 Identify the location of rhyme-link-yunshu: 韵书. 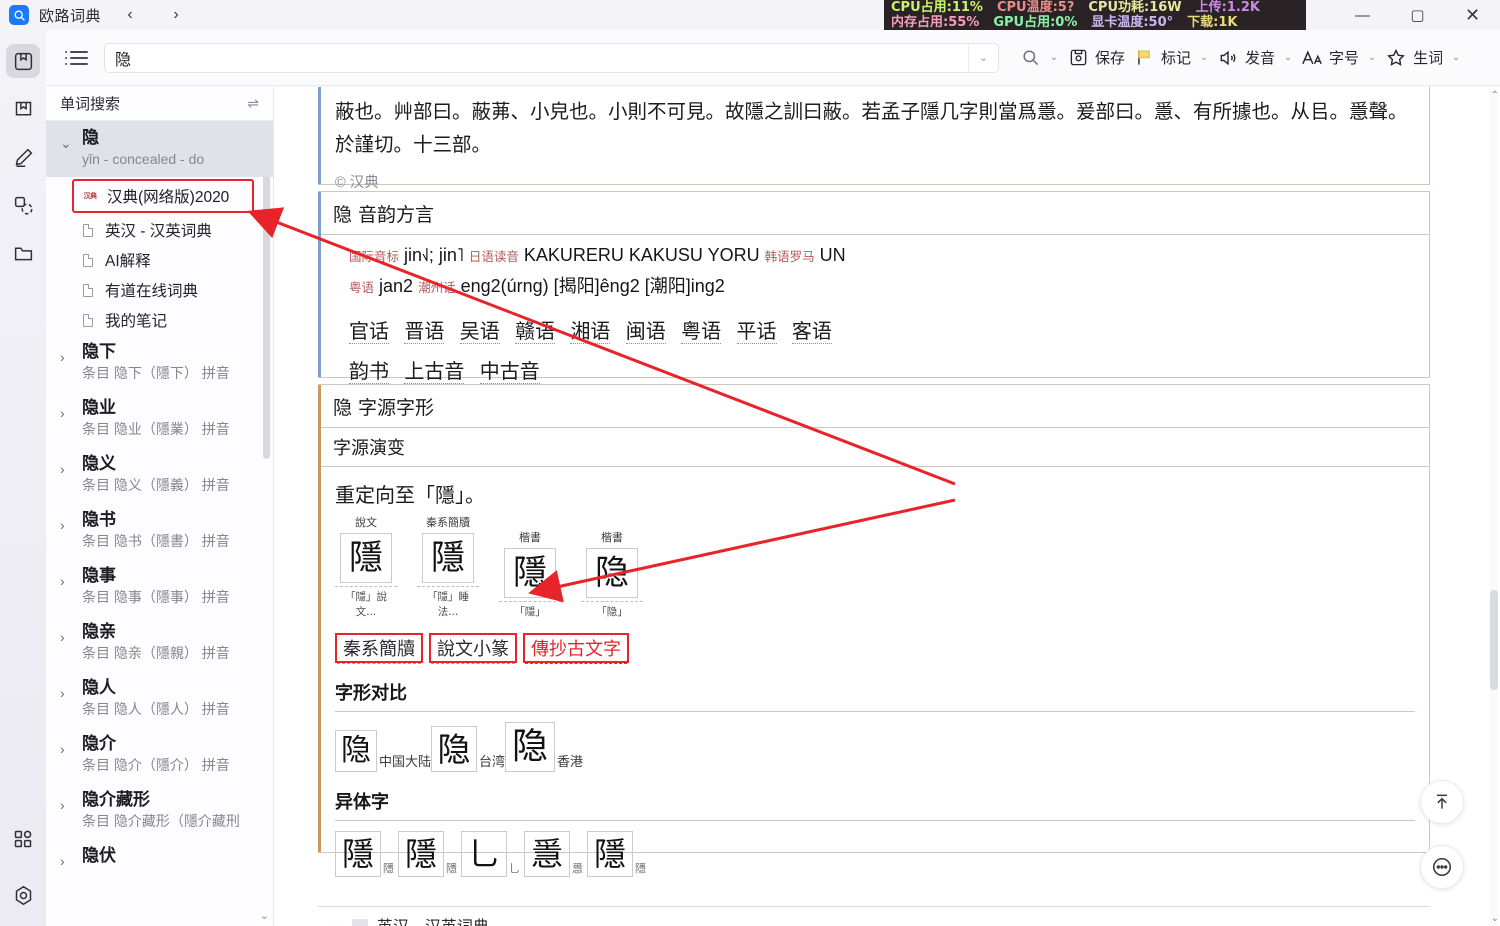
(369, 371).